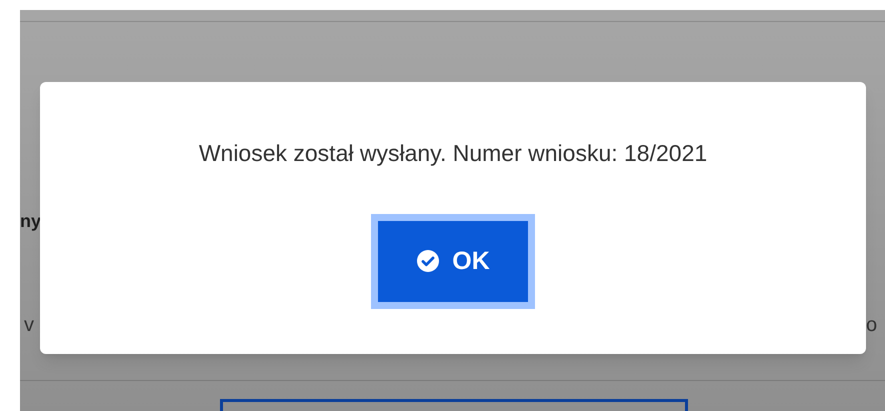 This screenshot has height=411, width=885. What do you see at coordinates (428, 261) in the screenshot?
I see `check-circle-icon` at bounding box center [428, 261].